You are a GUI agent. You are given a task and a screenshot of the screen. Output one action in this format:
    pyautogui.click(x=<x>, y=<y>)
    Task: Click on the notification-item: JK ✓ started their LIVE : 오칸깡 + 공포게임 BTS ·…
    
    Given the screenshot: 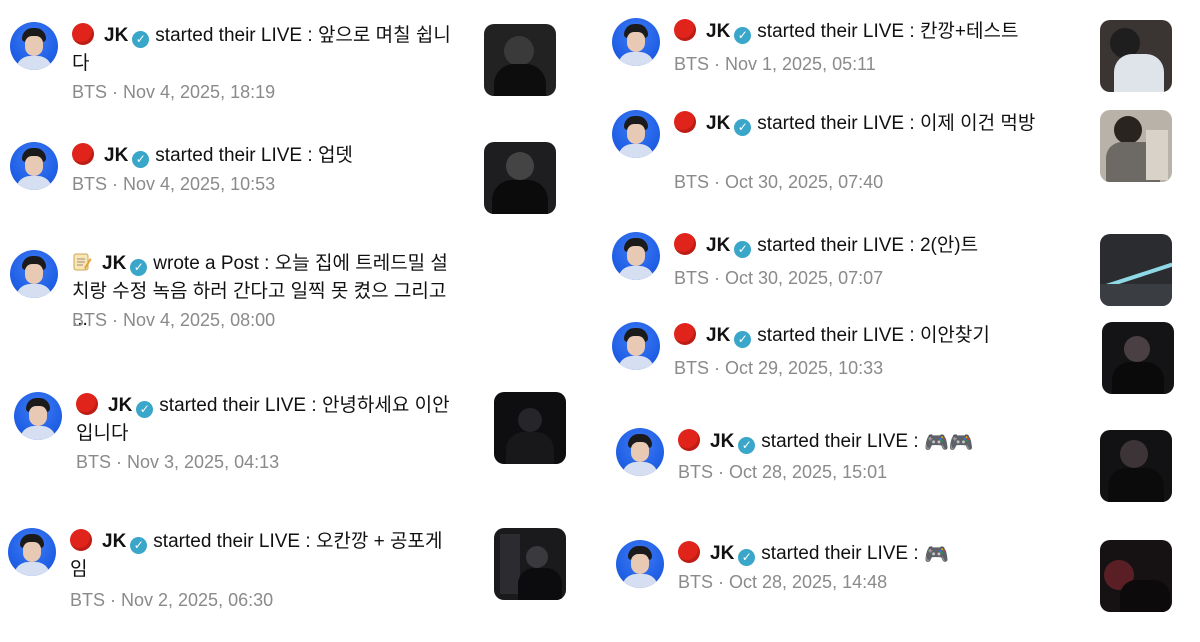 What is the action you would take?
    pyautogui.click(x=288, y=578)
    